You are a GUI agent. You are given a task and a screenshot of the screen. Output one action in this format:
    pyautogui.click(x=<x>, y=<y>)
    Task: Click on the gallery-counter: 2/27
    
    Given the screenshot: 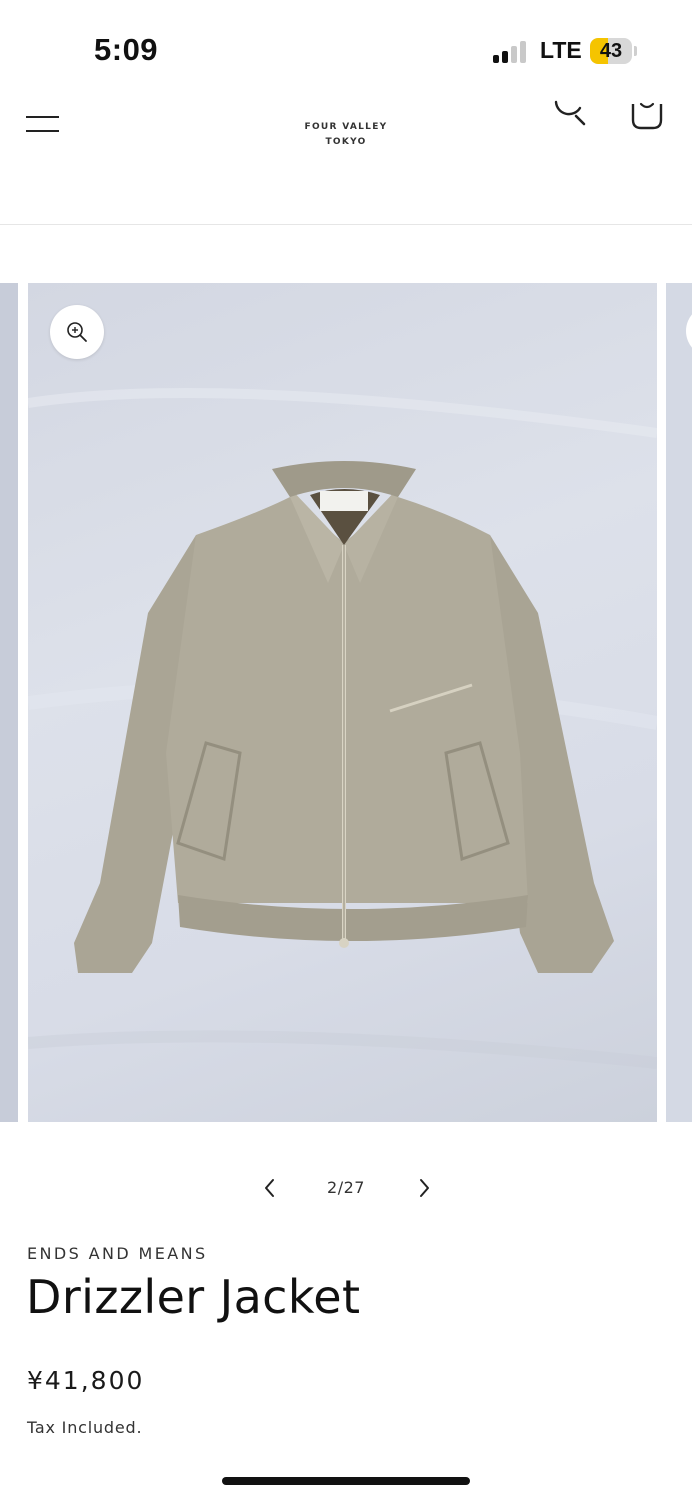 What is the action you would take?
    pyautogui.click(x=346, y=1187)
    